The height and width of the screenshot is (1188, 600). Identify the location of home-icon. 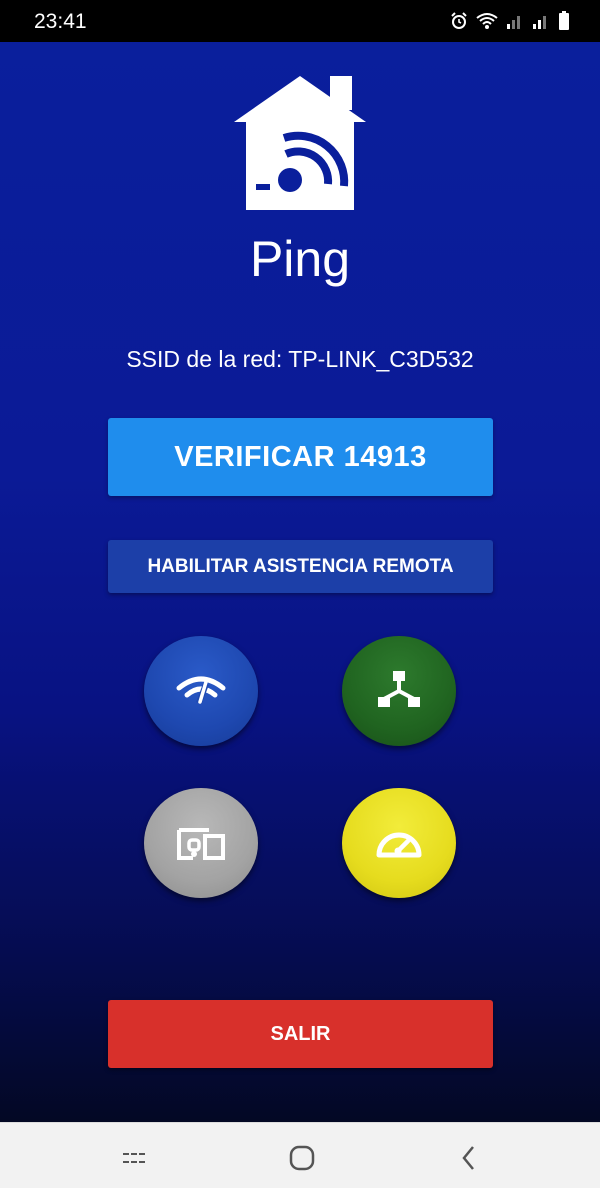
(302, 1158).